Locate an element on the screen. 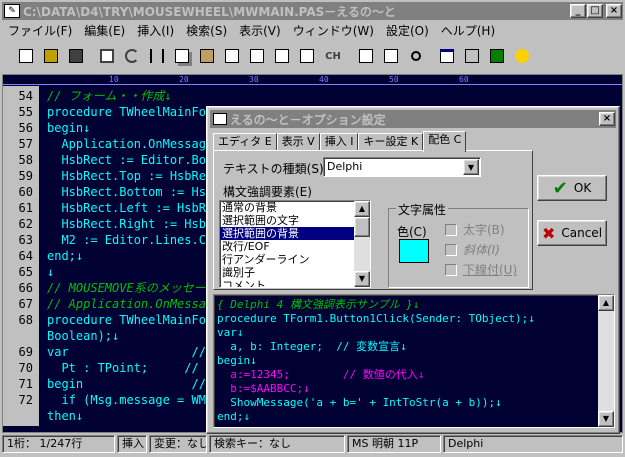 The width and height of the screenshot is (625, 457). font-dialog-button is located at coordinates (365, 56).